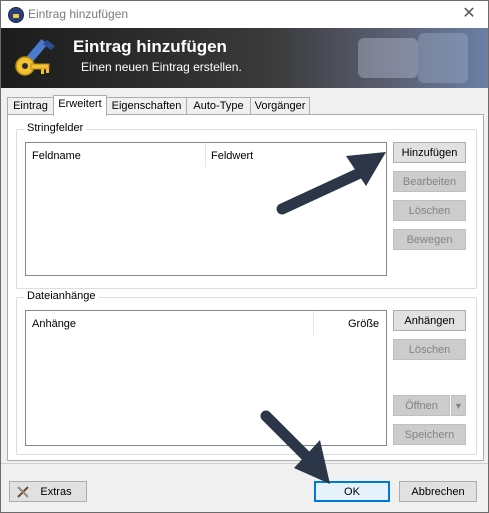 The image size is (489, 513). I want to click on banner-subtitle: Einen neuen Eintrag erstellen., so click(161, 67).